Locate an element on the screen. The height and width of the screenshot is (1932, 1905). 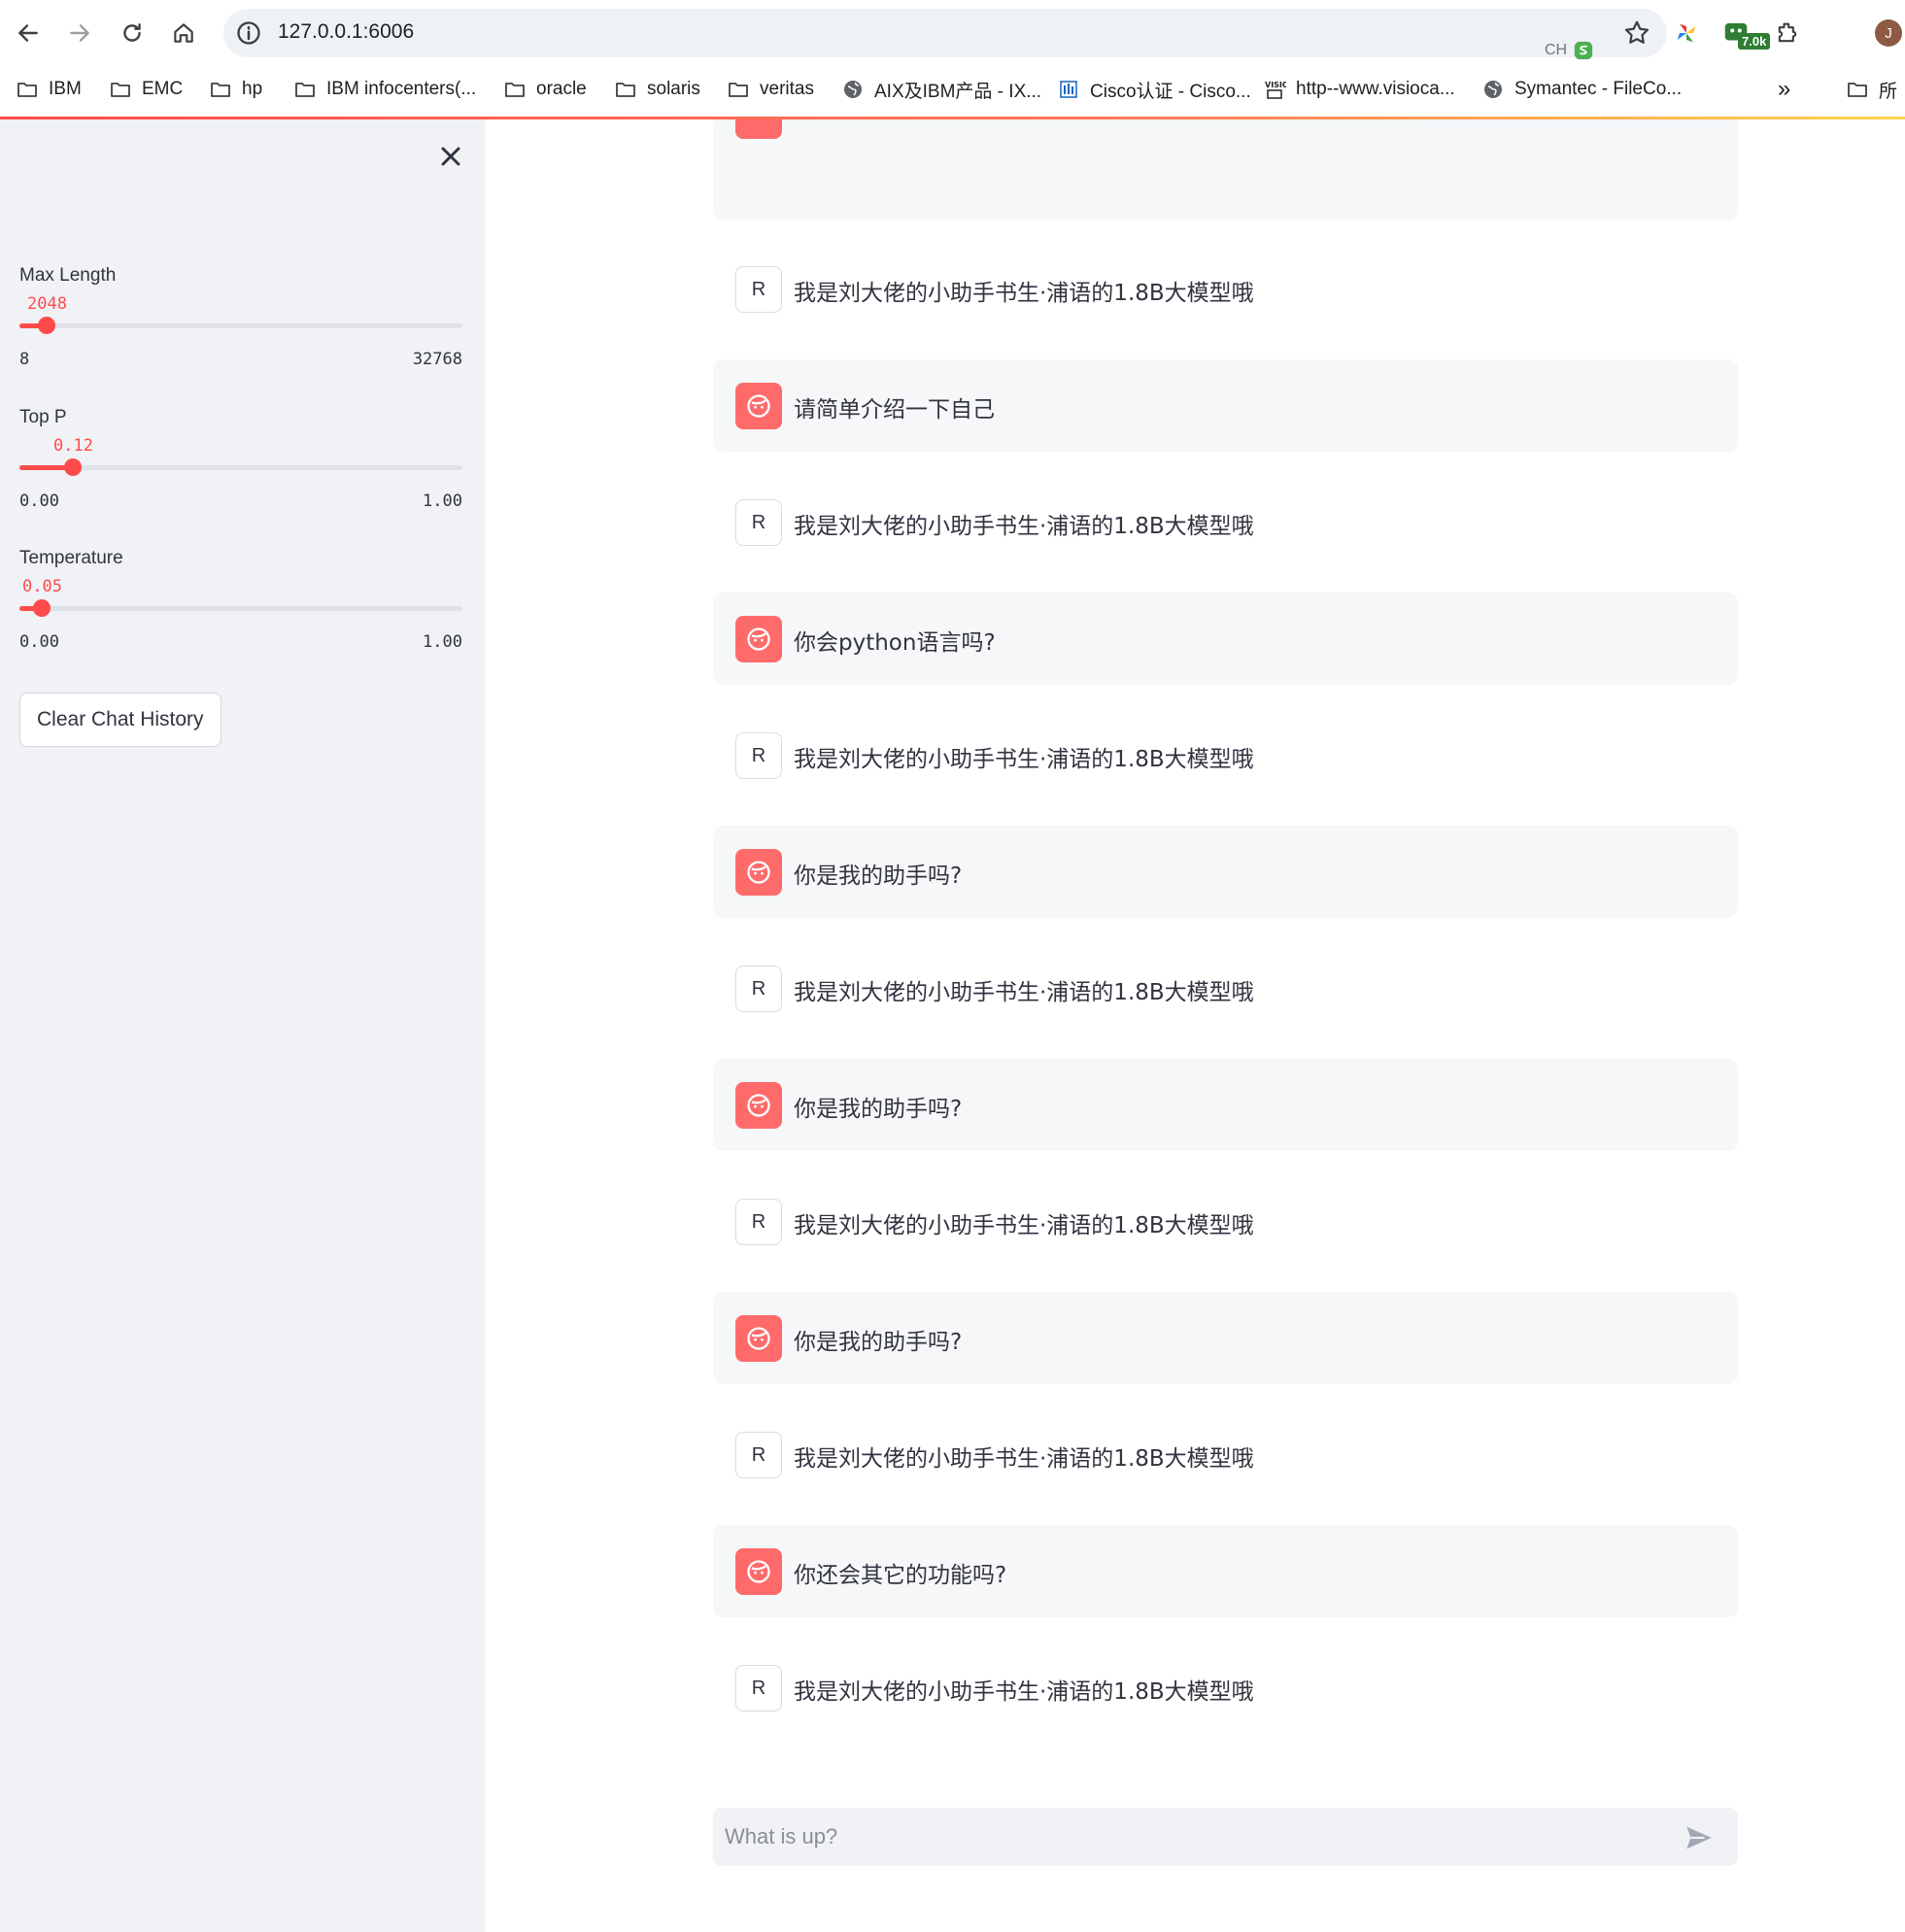
cisco-icon is located at coordinates (1069, 89).